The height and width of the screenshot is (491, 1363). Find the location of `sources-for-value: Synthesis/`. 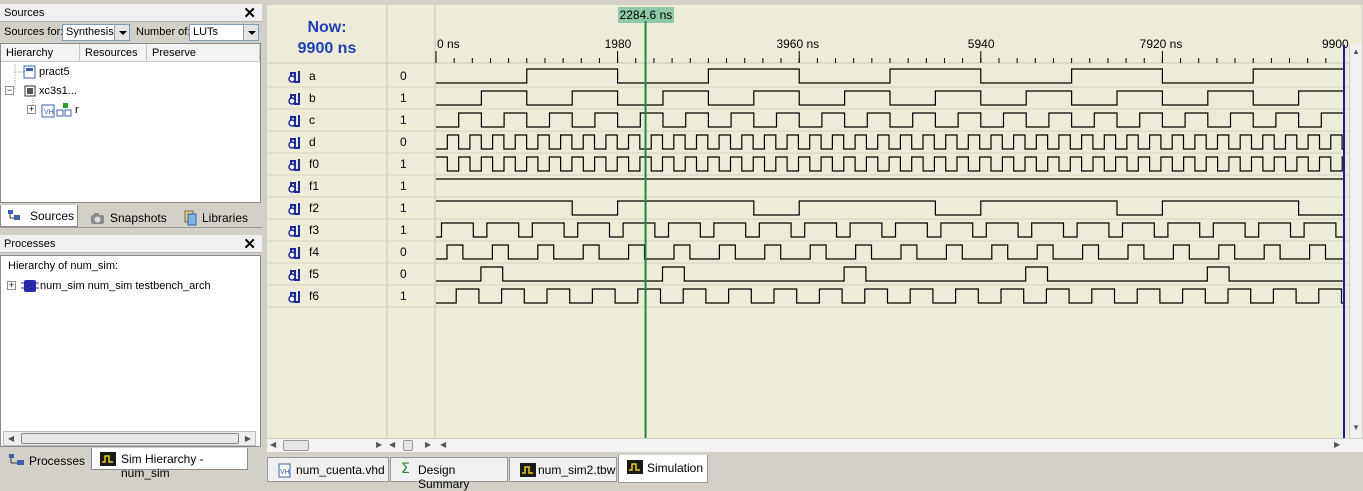

sources-for-value: Synthesis/ is located at coordinates (91, 32).